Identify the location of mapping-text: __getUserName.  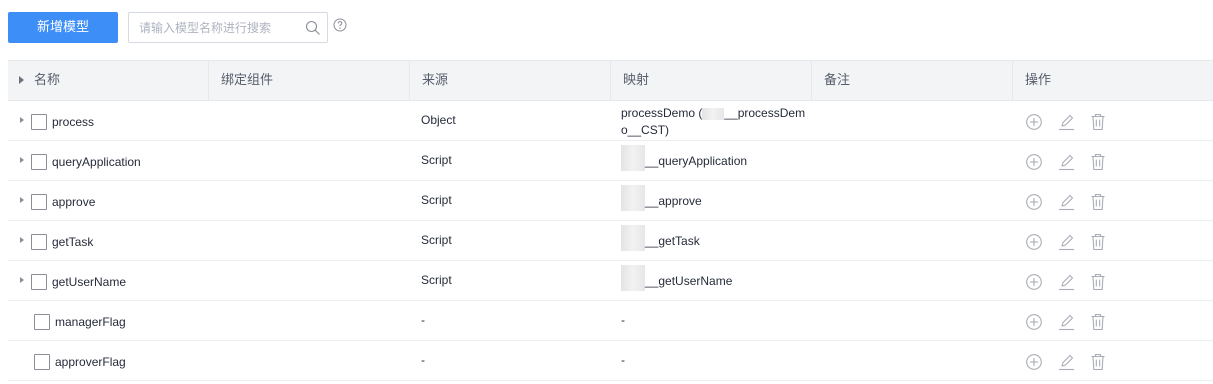
(677, 278).